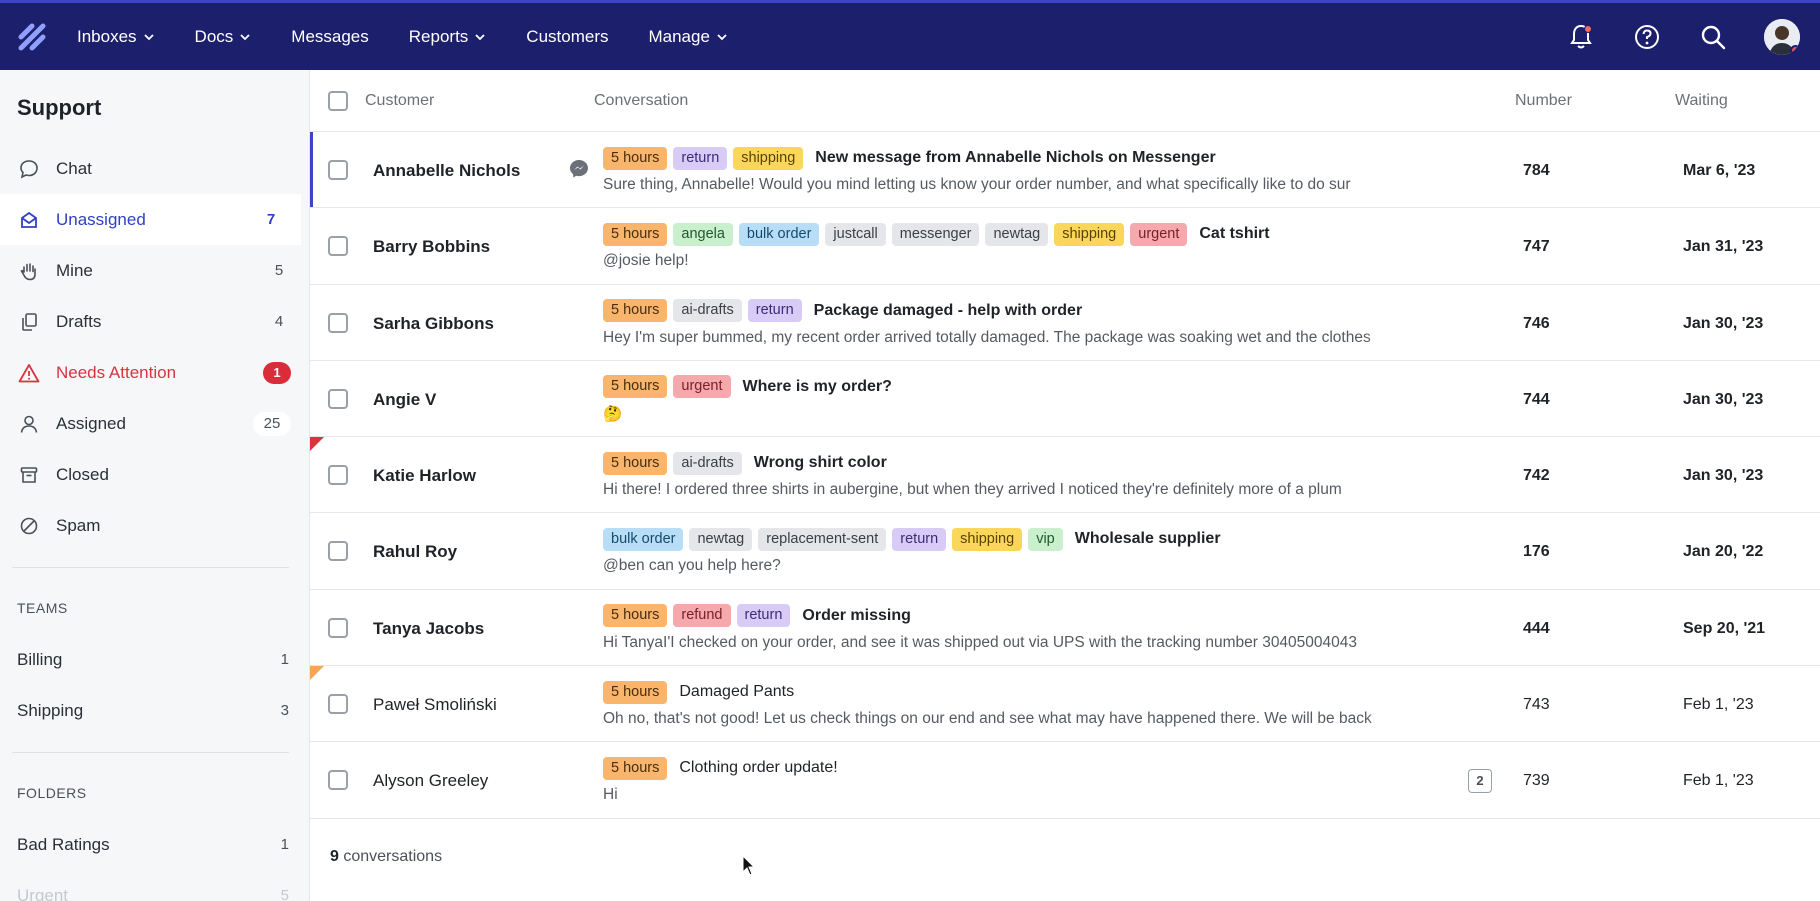 This screenshot has height=901, width=1820. I want to click on chevron-down-icon, so click(245, 36).